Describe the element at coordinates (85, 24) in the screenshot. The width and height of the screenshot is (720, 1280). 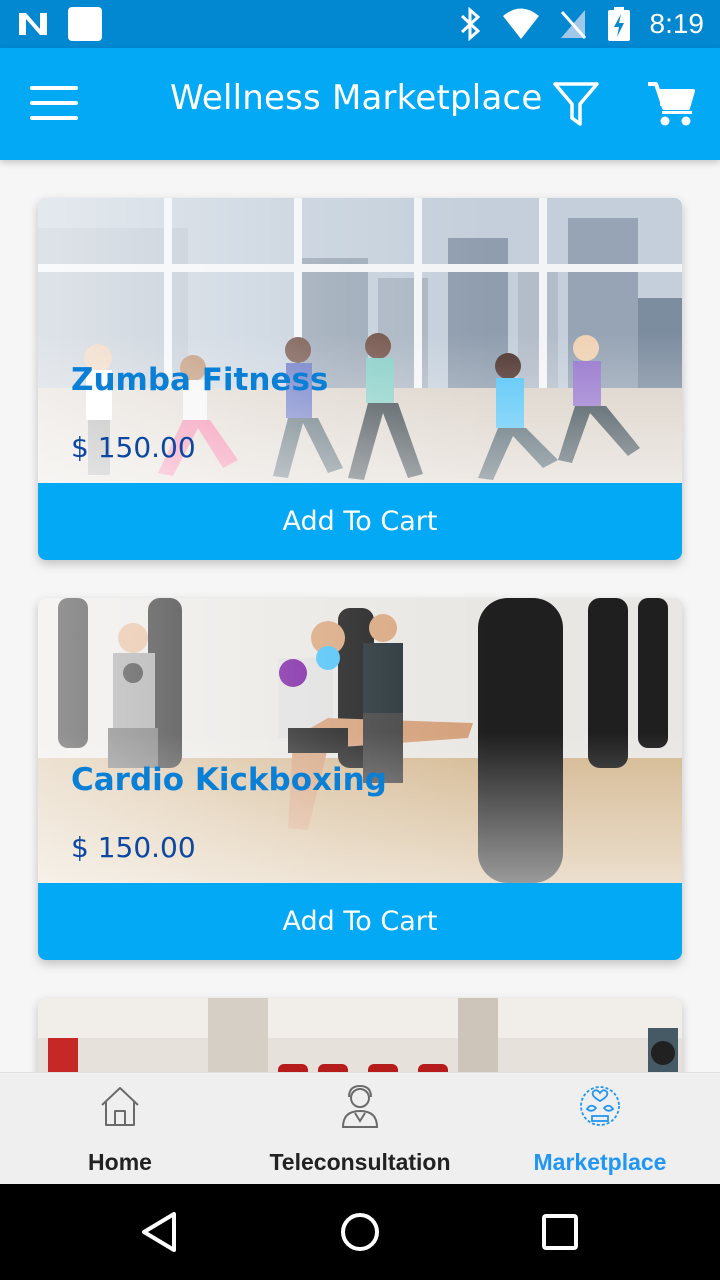
I see `notification-square-icon` at that location.